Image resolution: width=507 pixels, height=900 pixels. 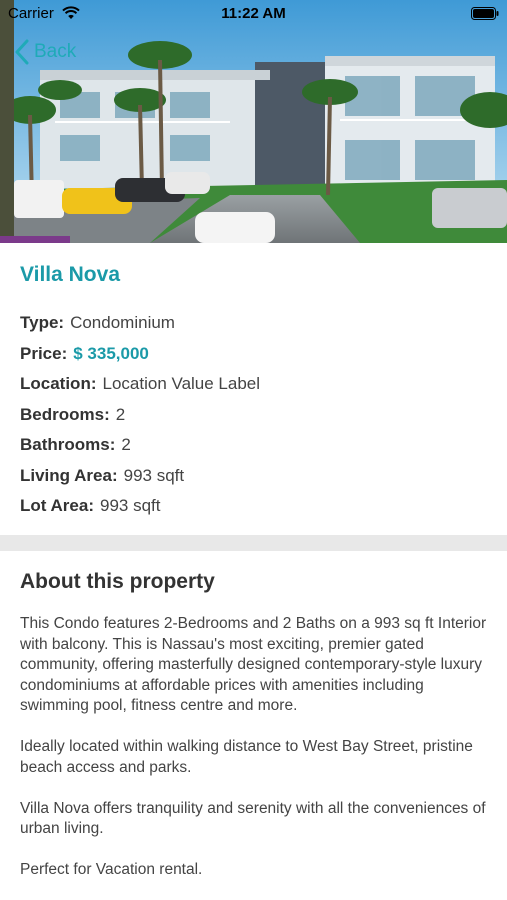 What do you see at coordinates (55, 51) in the screenshot?
I see `back-label: Back` at bounding box center [55, 51].